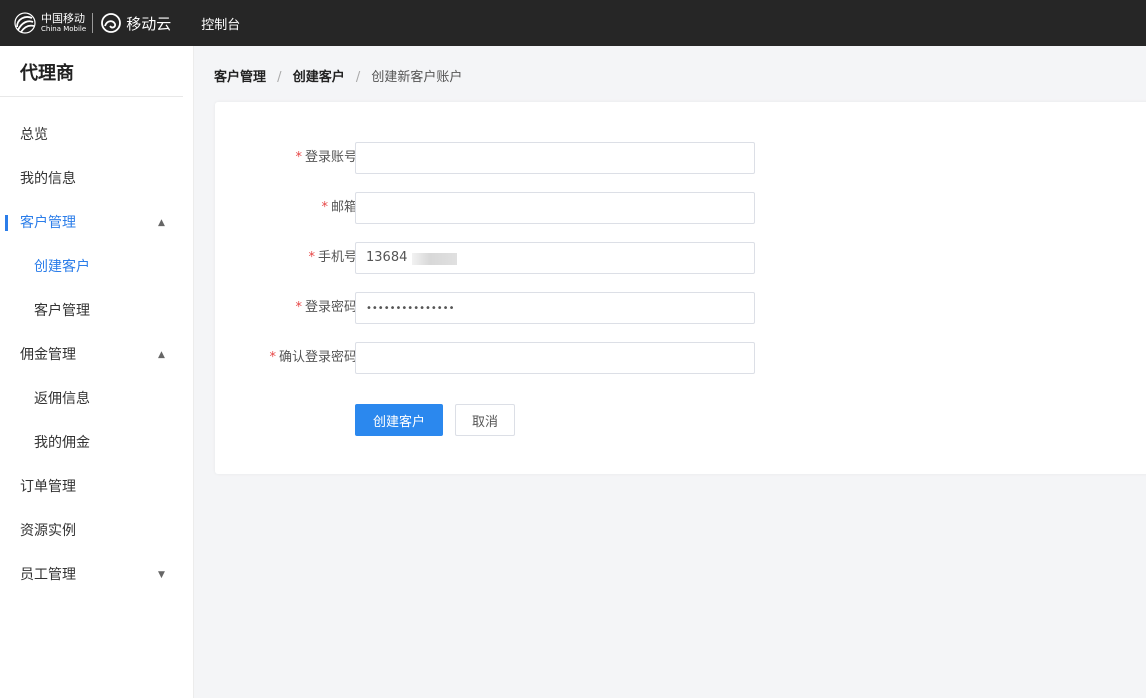 The width and height of the screenshot is (1146, 698). Describe the element at coordinates (555, 208) in the screenshot. I see `email-input` at that location.